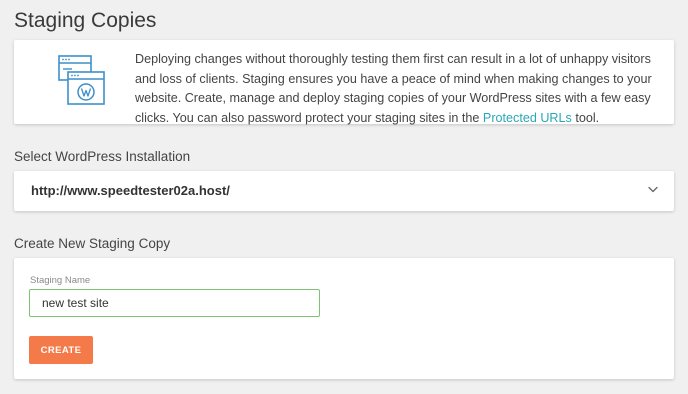  Describe the element at coordinates (60, 280) in the screenshot. I see `staging-name-label: Staging Name` at that location.